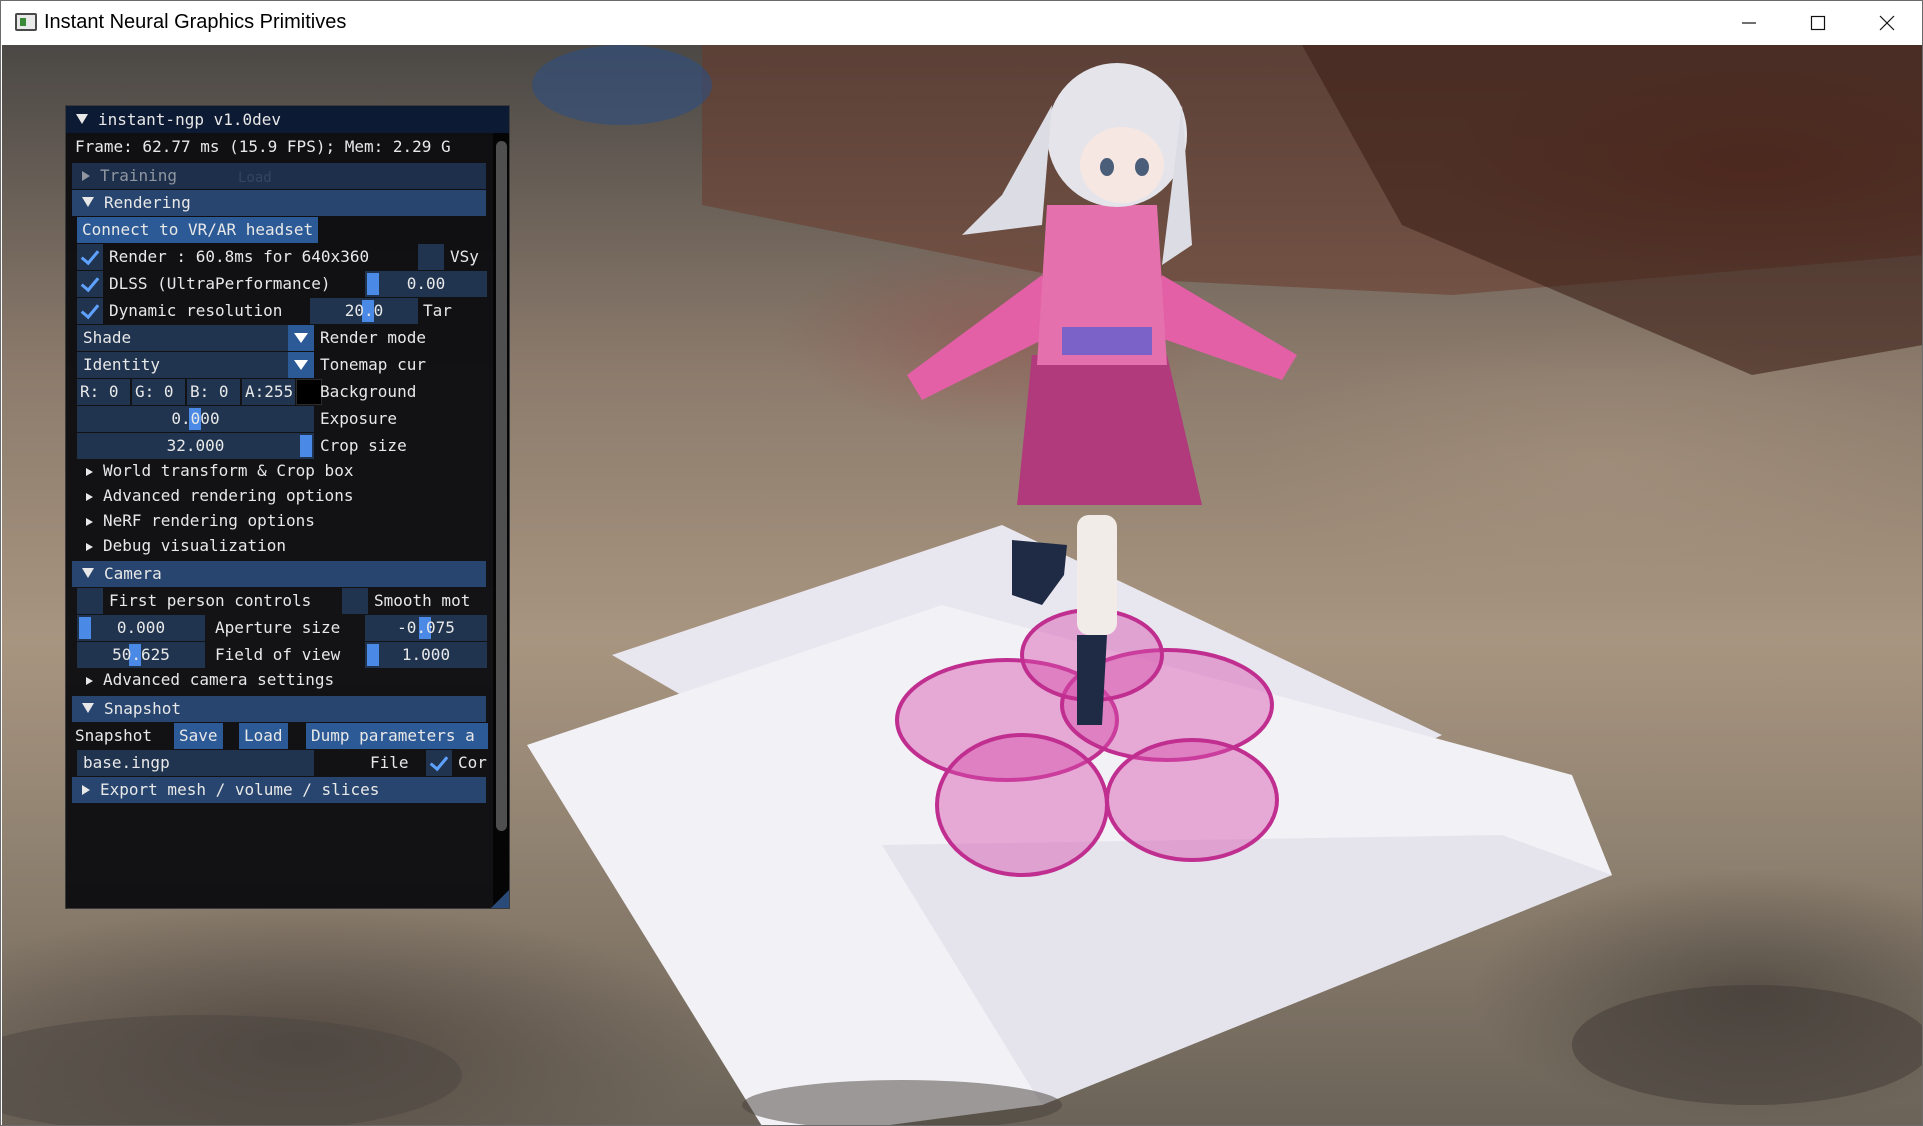 The width and height of the screenshot is (1923, 1126). Describe the element at coordinates (263, 736) in the screenshot. I see `load-button: Load` at that location.